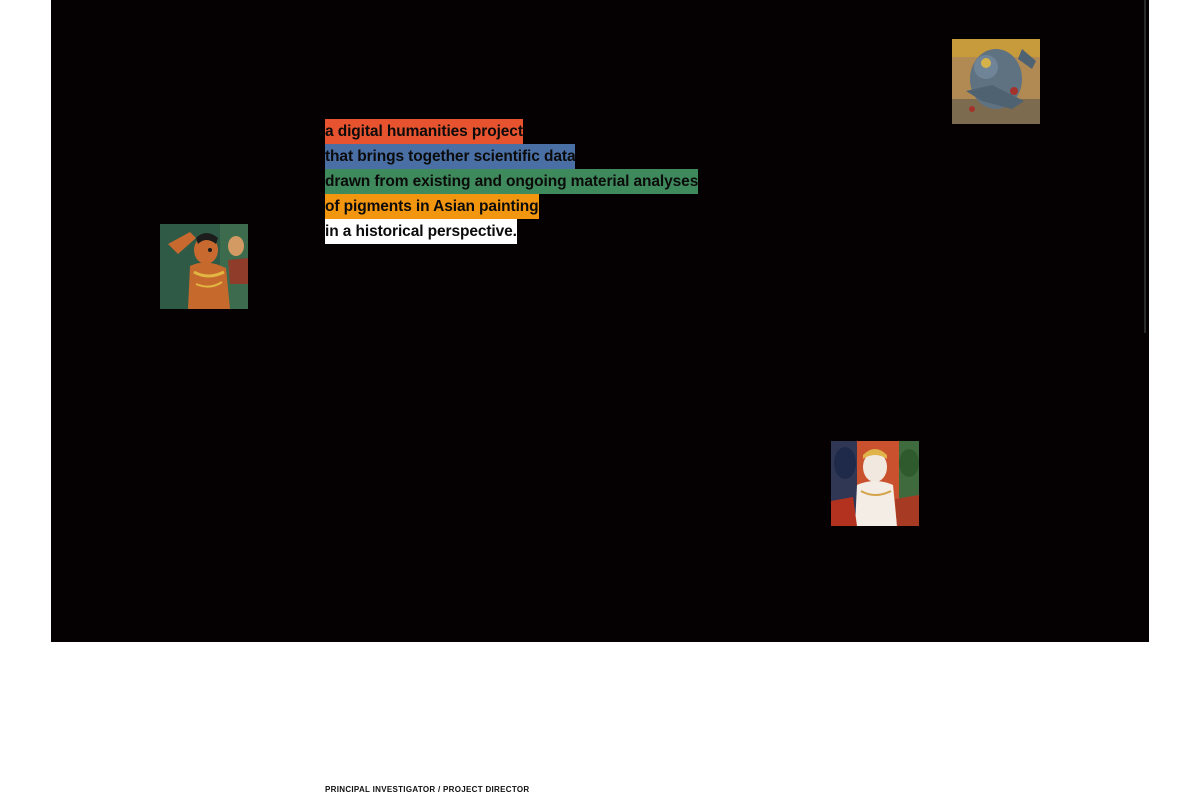  I want to click on tagline-line-5: in a historical perspective., so click(421, 231).